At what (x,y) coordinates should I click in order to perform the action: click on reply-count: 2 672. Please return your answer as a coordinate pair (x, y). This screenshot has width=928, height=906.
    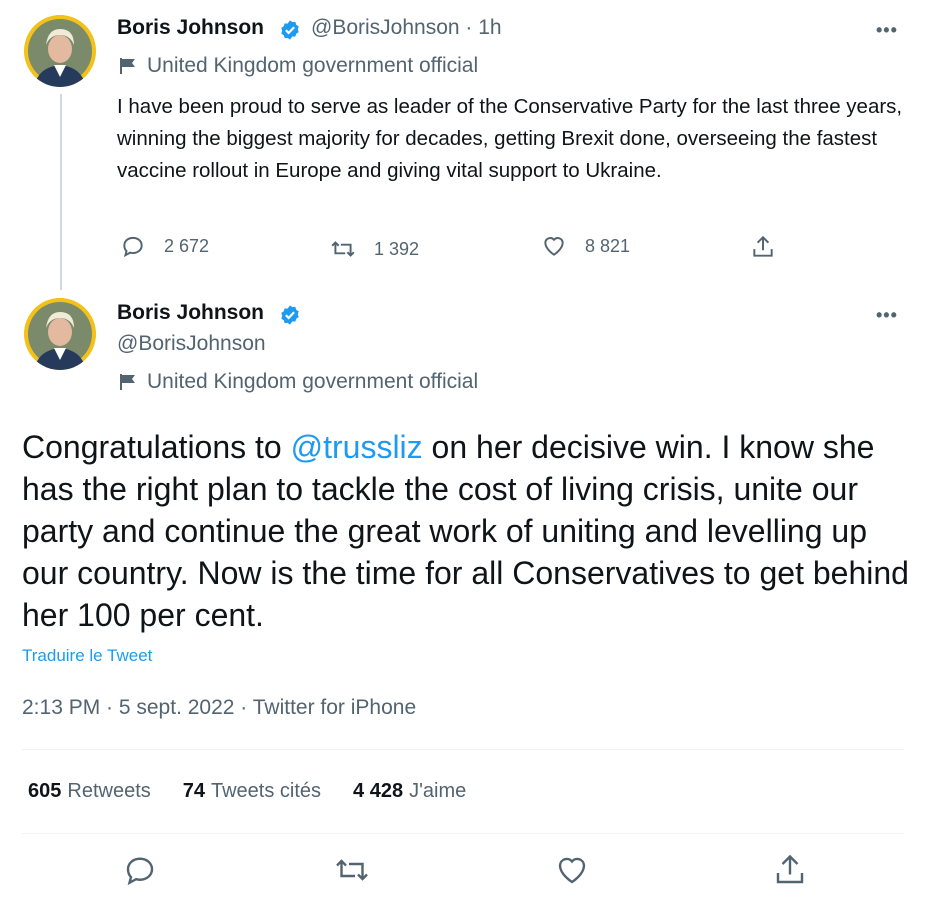
    Looking at the image, I should click on (187, 245).